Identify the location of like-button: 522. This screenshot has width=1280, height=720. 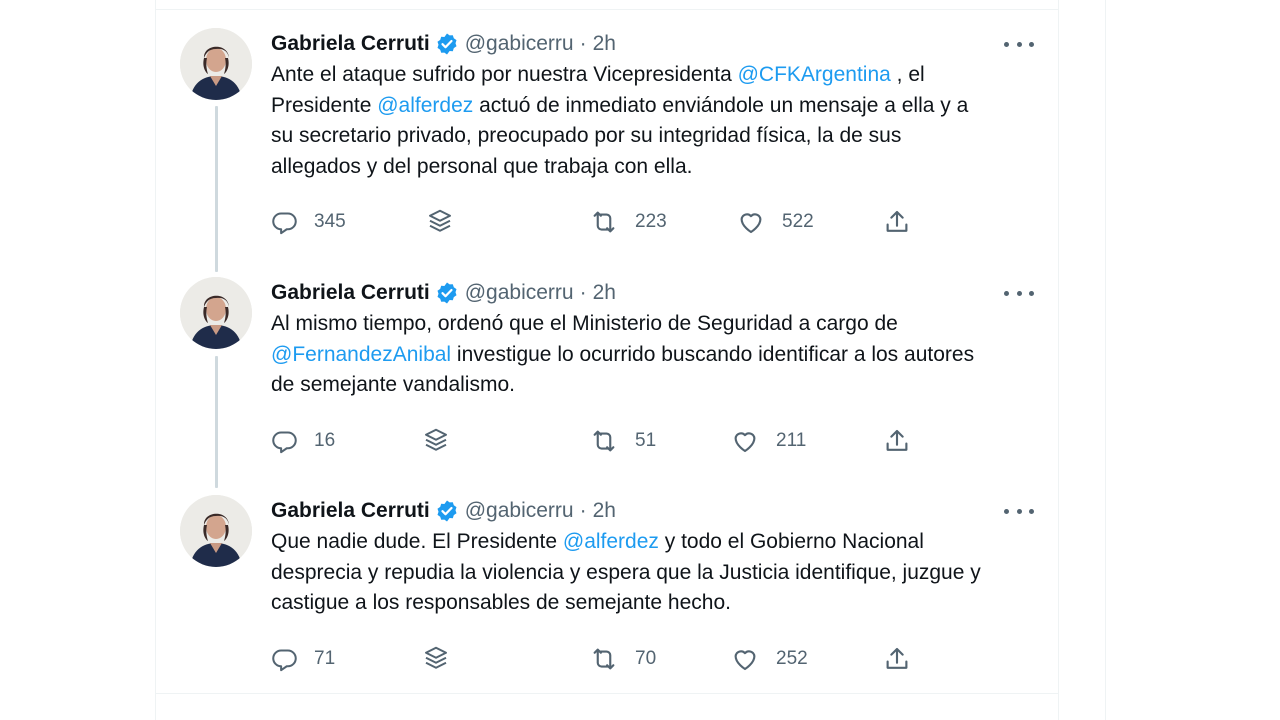
(775, 222).